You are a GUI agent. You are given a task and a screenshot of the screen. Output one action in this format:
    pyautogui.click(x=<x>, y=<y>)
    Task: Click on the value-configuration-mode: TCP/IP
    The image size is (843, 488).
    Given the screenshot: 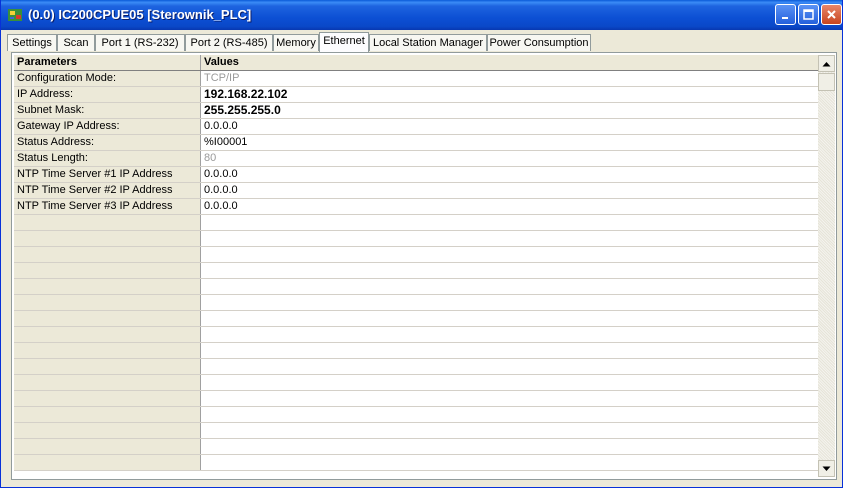 What is the action you would take?
    pyautogui.click(x=510, y=78)
    